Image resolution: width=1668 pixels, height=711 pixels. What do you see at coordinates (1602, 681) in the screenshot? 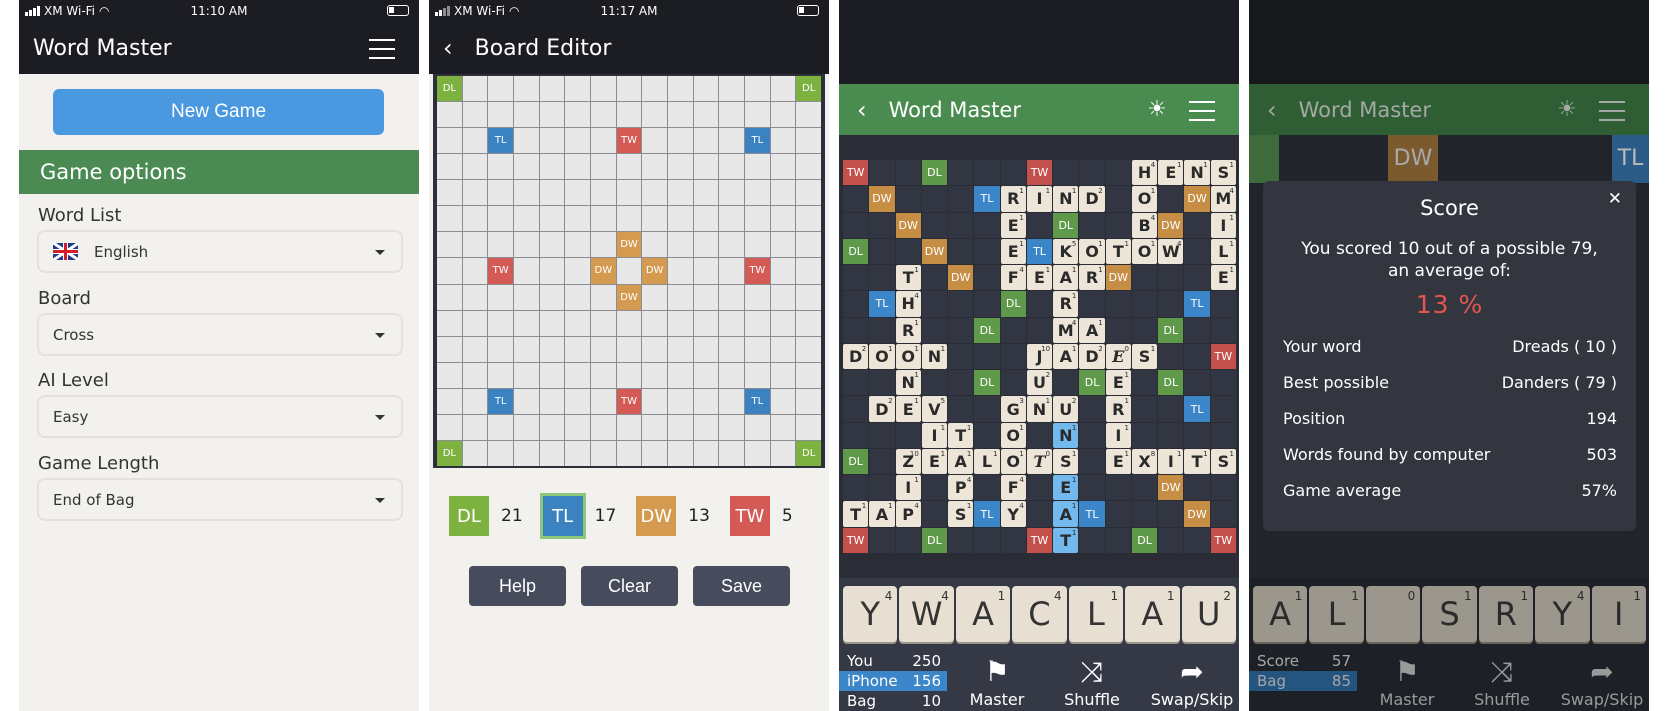
I see `swap-skip-button: ➦ Swap/Skip` at bounding box center [1602, 681].